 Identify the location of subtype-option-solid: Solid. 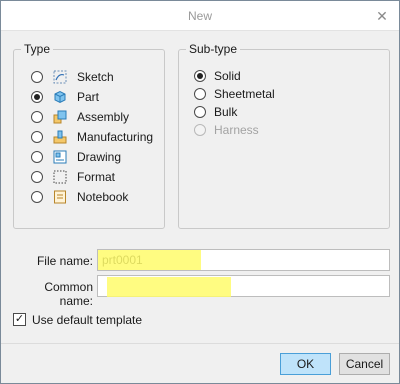
(217, 76).